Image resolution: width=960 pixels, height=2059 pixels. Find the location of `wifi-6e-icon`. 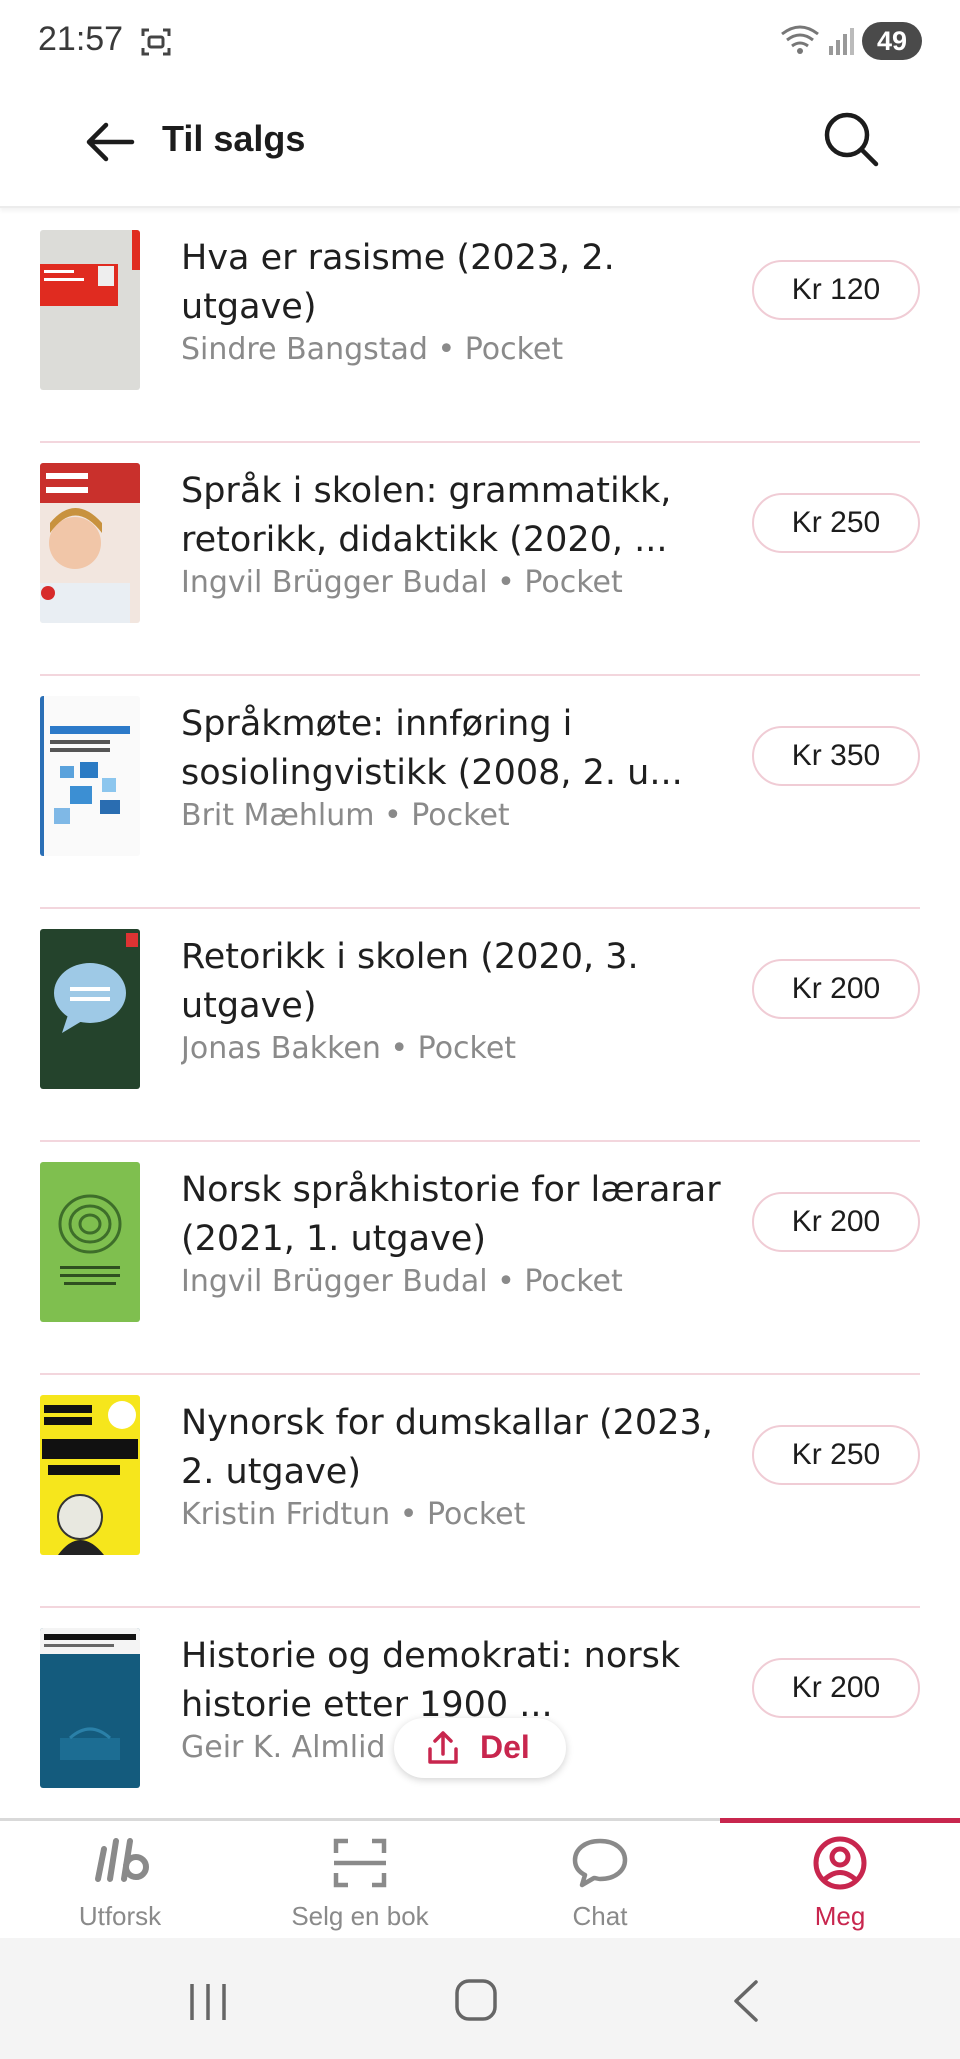

wifi-6e-icon is located at coordinates (800, 39).